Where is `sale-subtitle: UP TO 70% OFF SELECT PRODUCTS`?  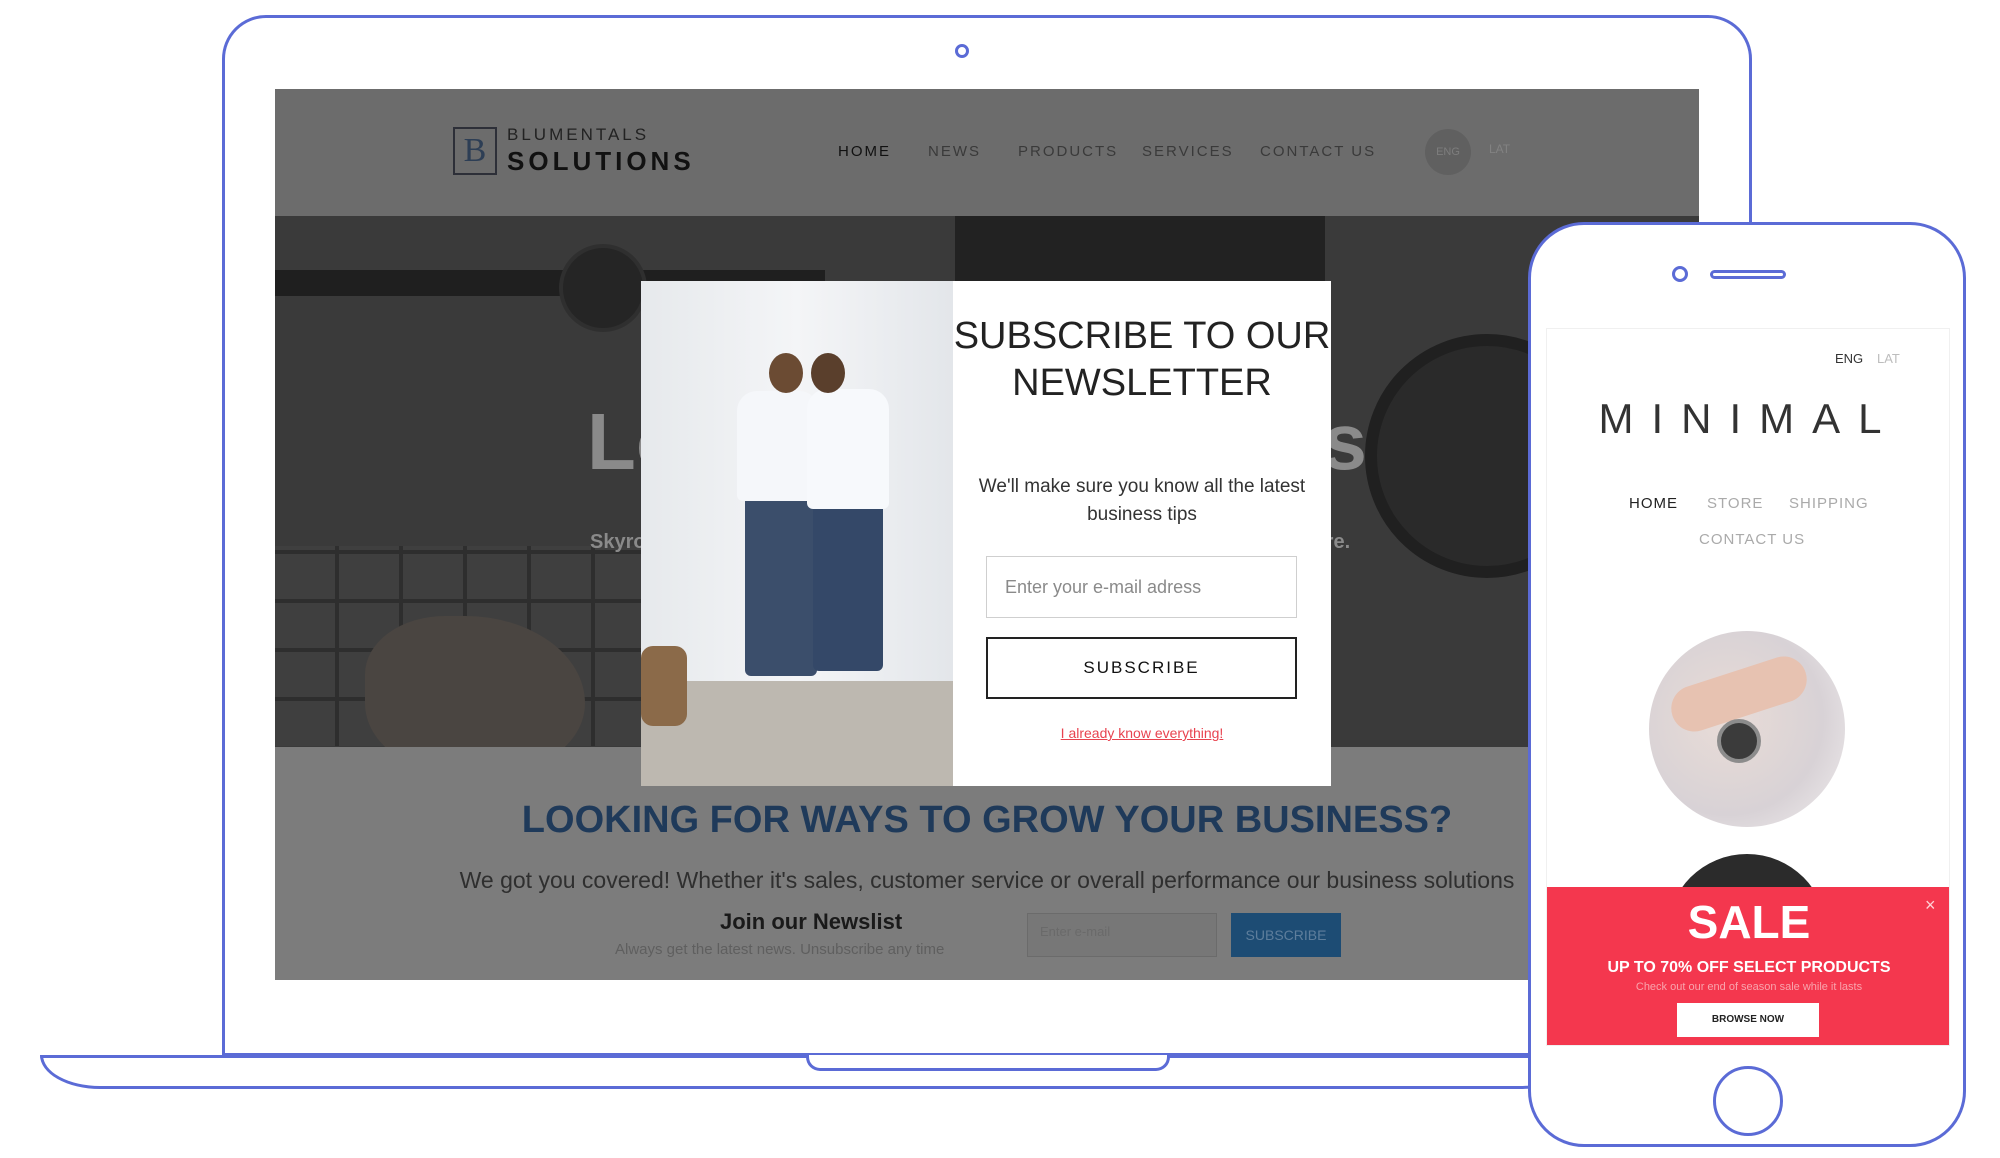 sale-subtitle: UP TO 70% OFF SELECT PRODUCTS is located at coordinates (1749, 967).